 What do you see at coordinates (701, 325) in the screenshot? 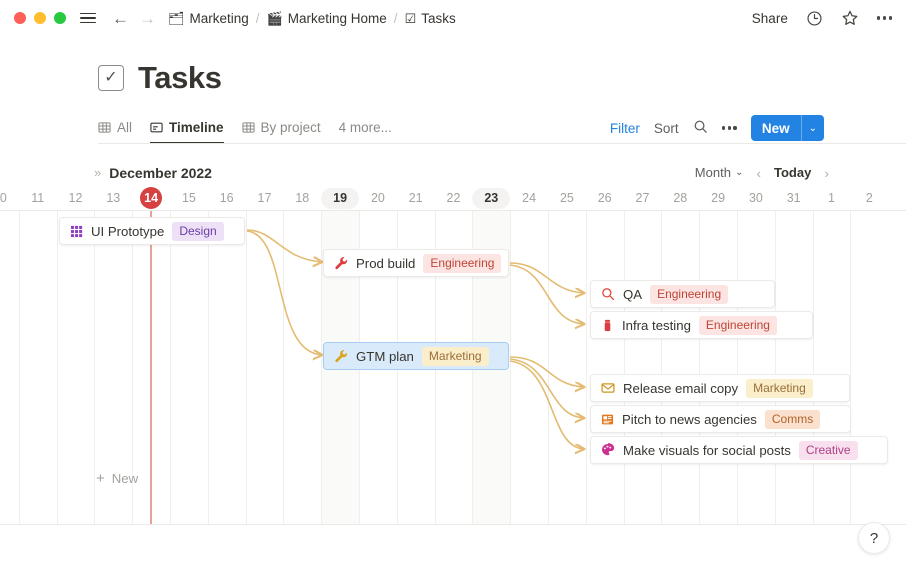
I see `timeline-task-card: Infra testing Engineering` at bounding box center [701, 325].